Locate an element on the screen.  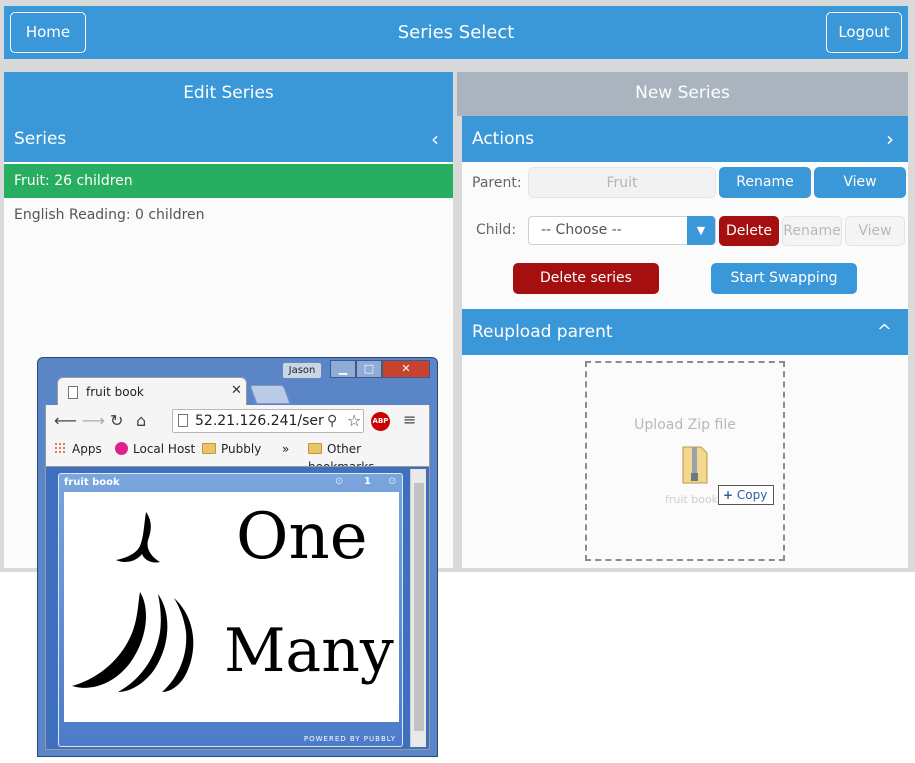
top-navbar: Series Select Home Logout is located at coordinates (456, 32).